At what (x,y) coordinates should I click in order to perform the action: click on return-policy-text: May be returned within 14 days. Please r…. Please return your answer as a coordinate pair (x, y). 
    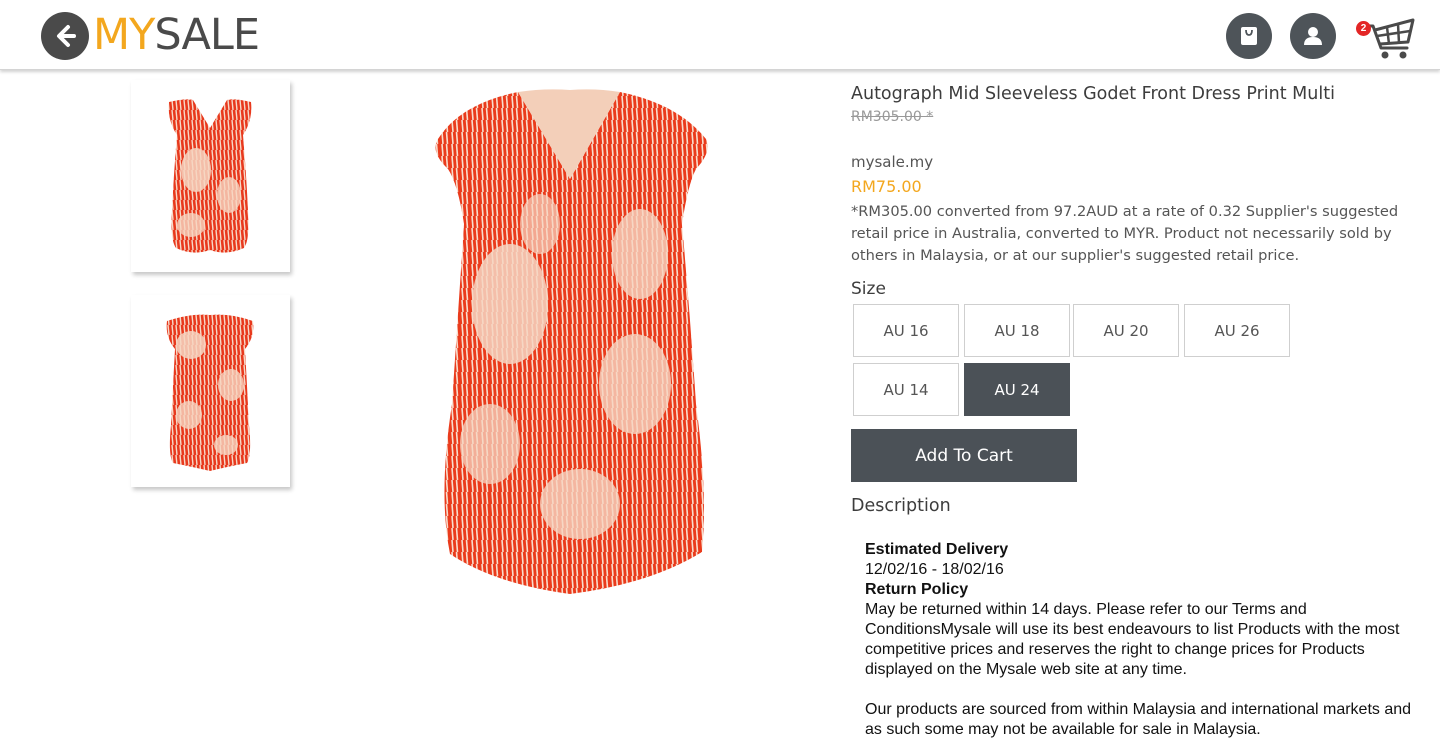
    Looking at the image, I should click on (1132, 639).